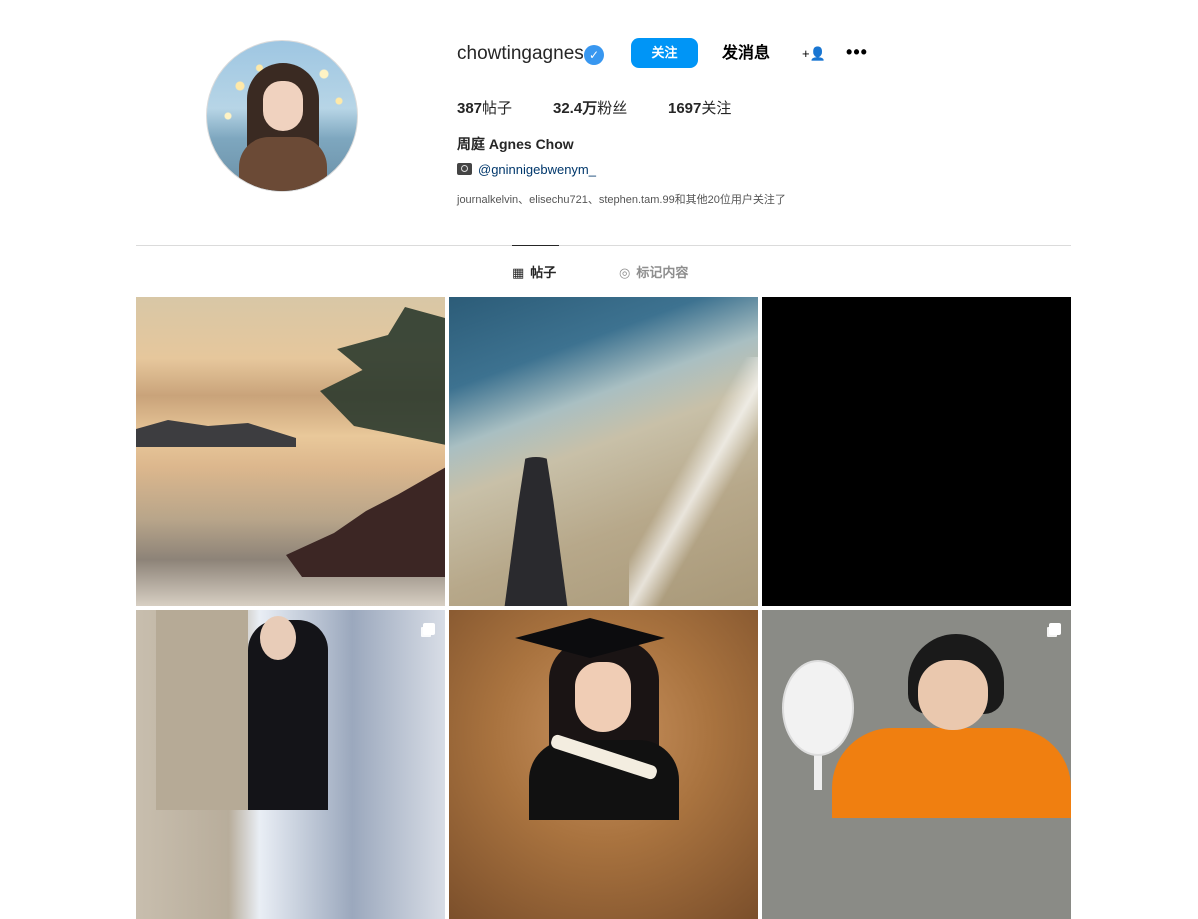  What do you see at coordinates (537, 169) in the screenshot?
I see `bio-link-text: @gninnigebwenym_` at bounding box center [537, 169].